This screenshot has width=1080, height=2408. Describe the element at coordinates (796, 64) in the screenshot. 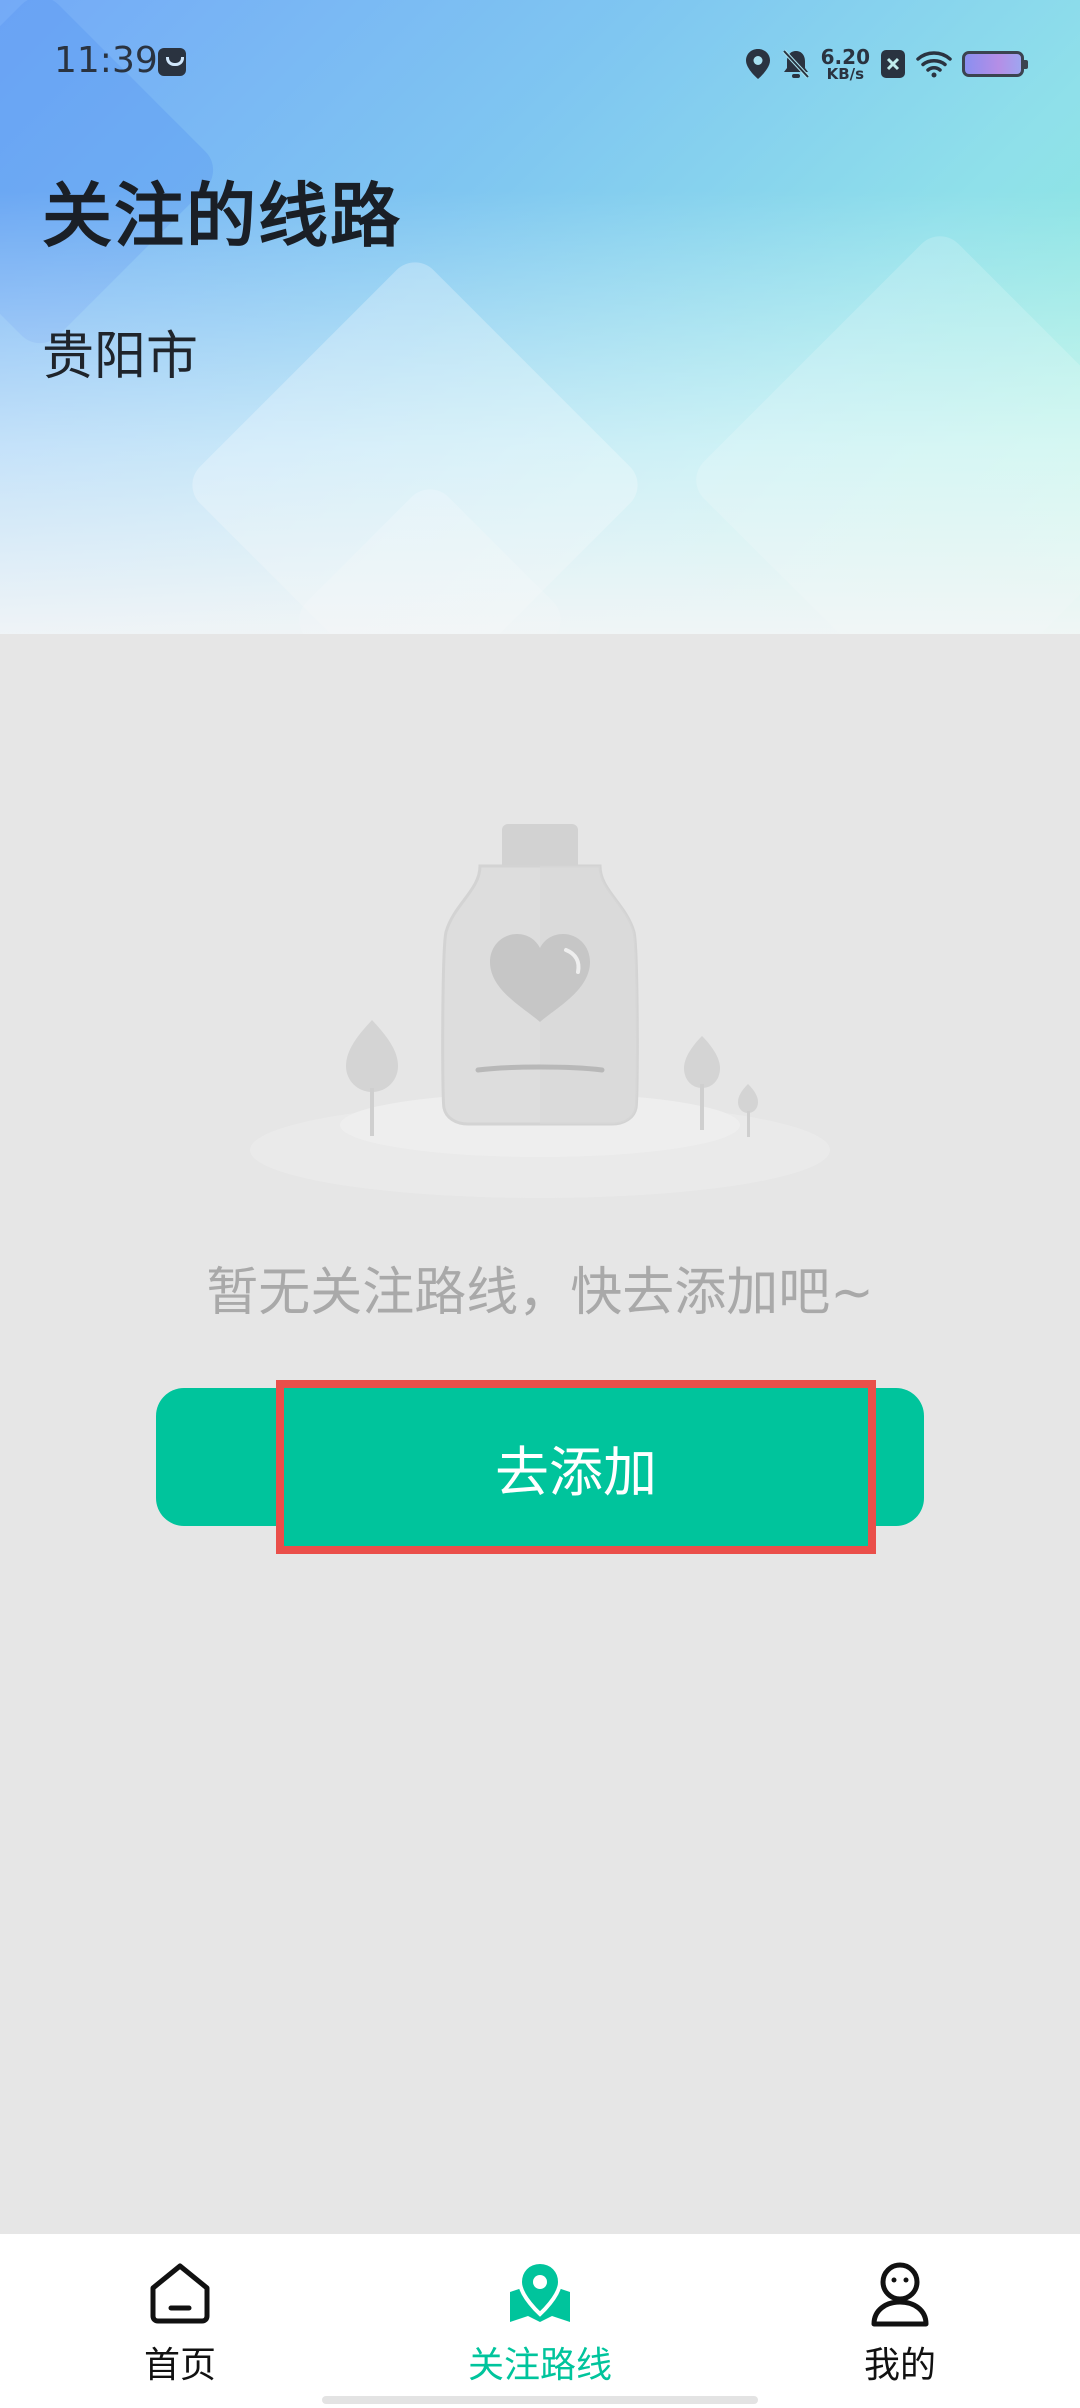

I see `mute-bell-icon` at that location.